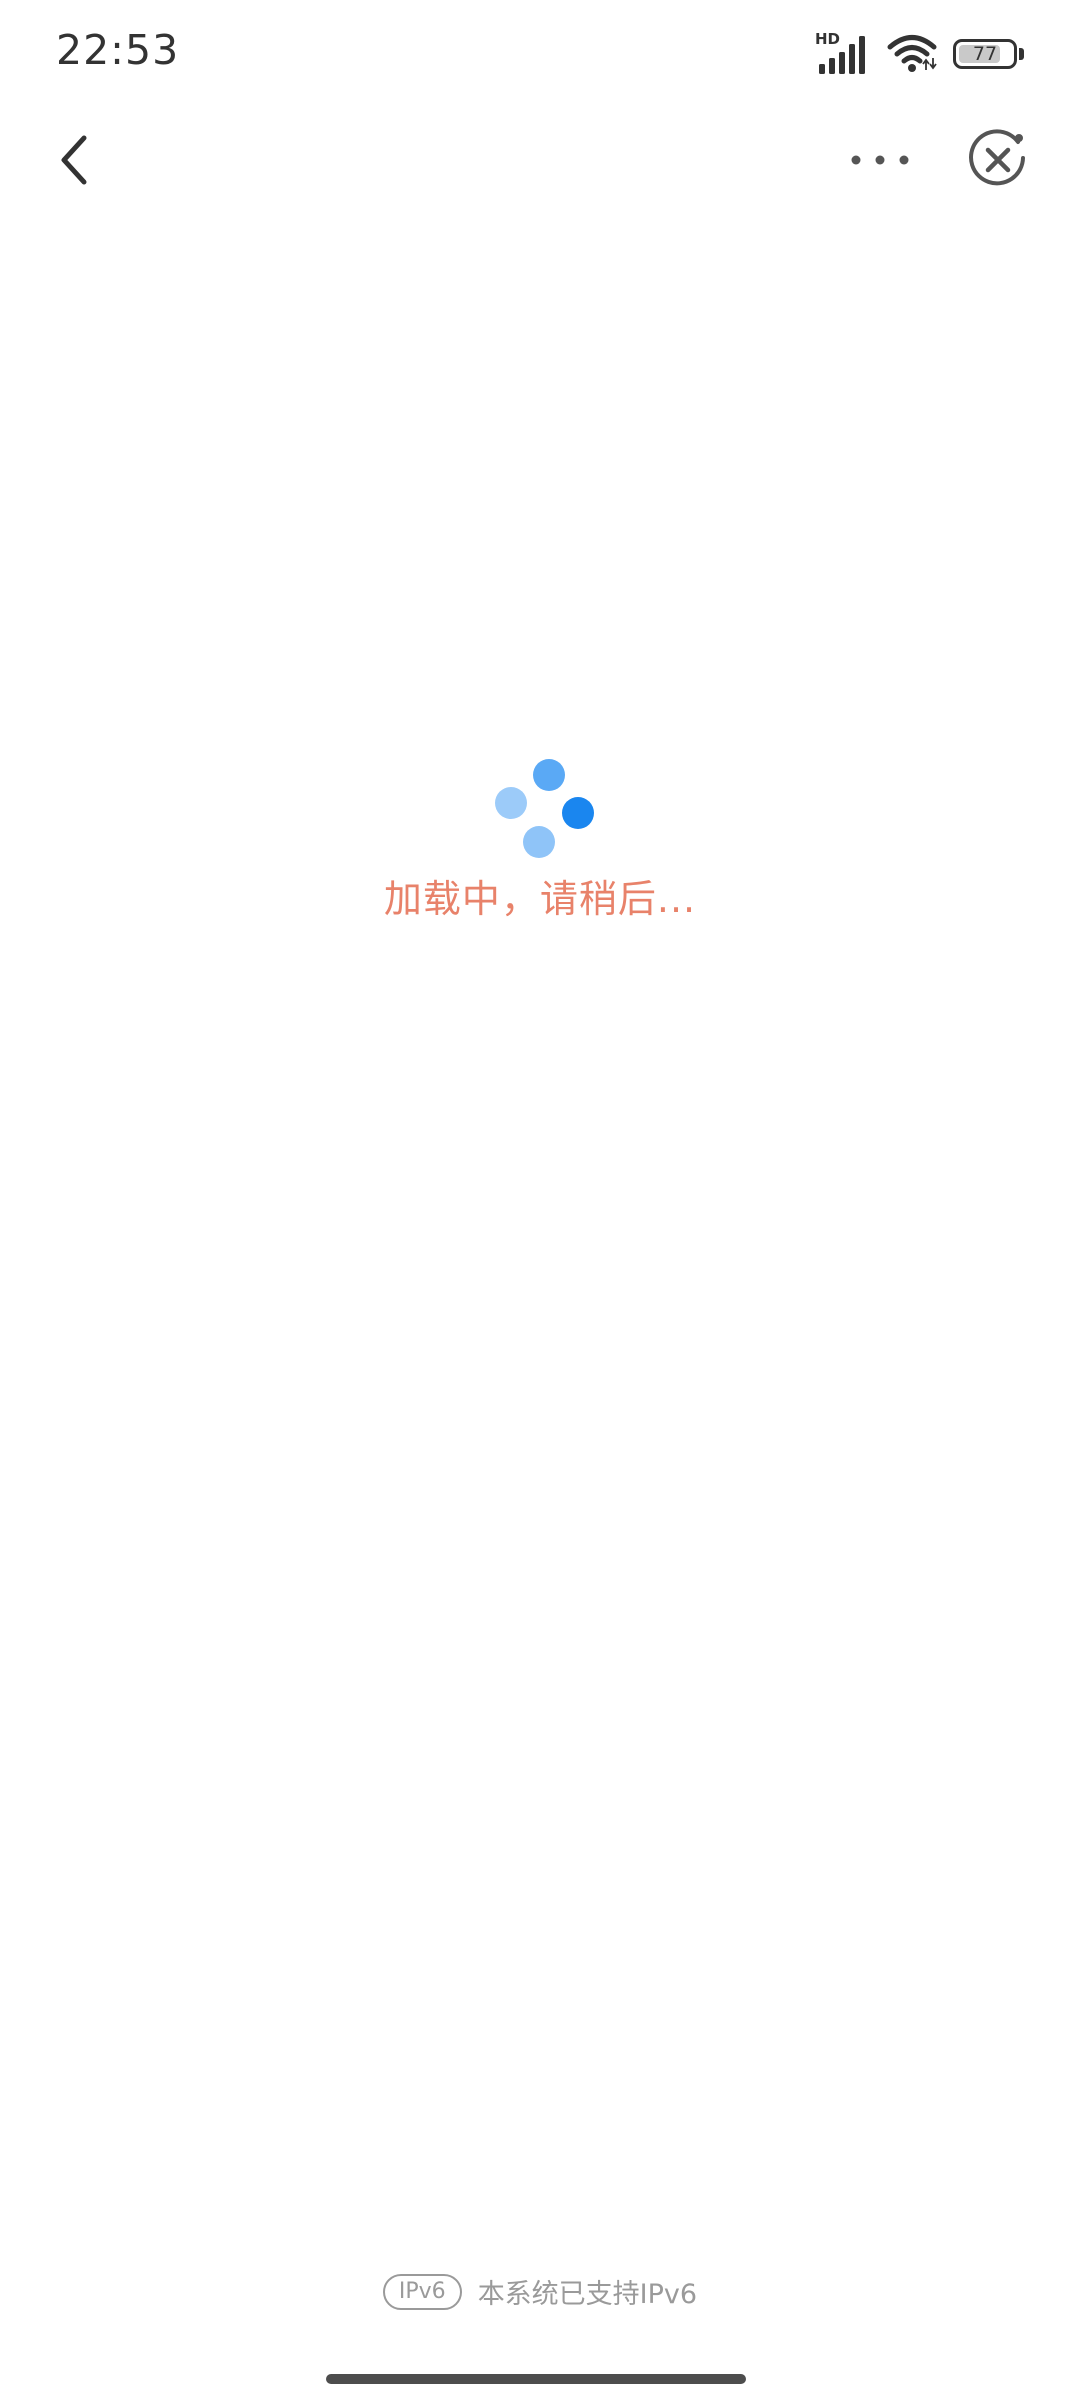 The width and height of the screenshot is (1080, 2400). What do you see at coordinates (540, 50) in the screenshot?
I see `status-bar: 22:53 HD 77` at bounding box center [540, 50].